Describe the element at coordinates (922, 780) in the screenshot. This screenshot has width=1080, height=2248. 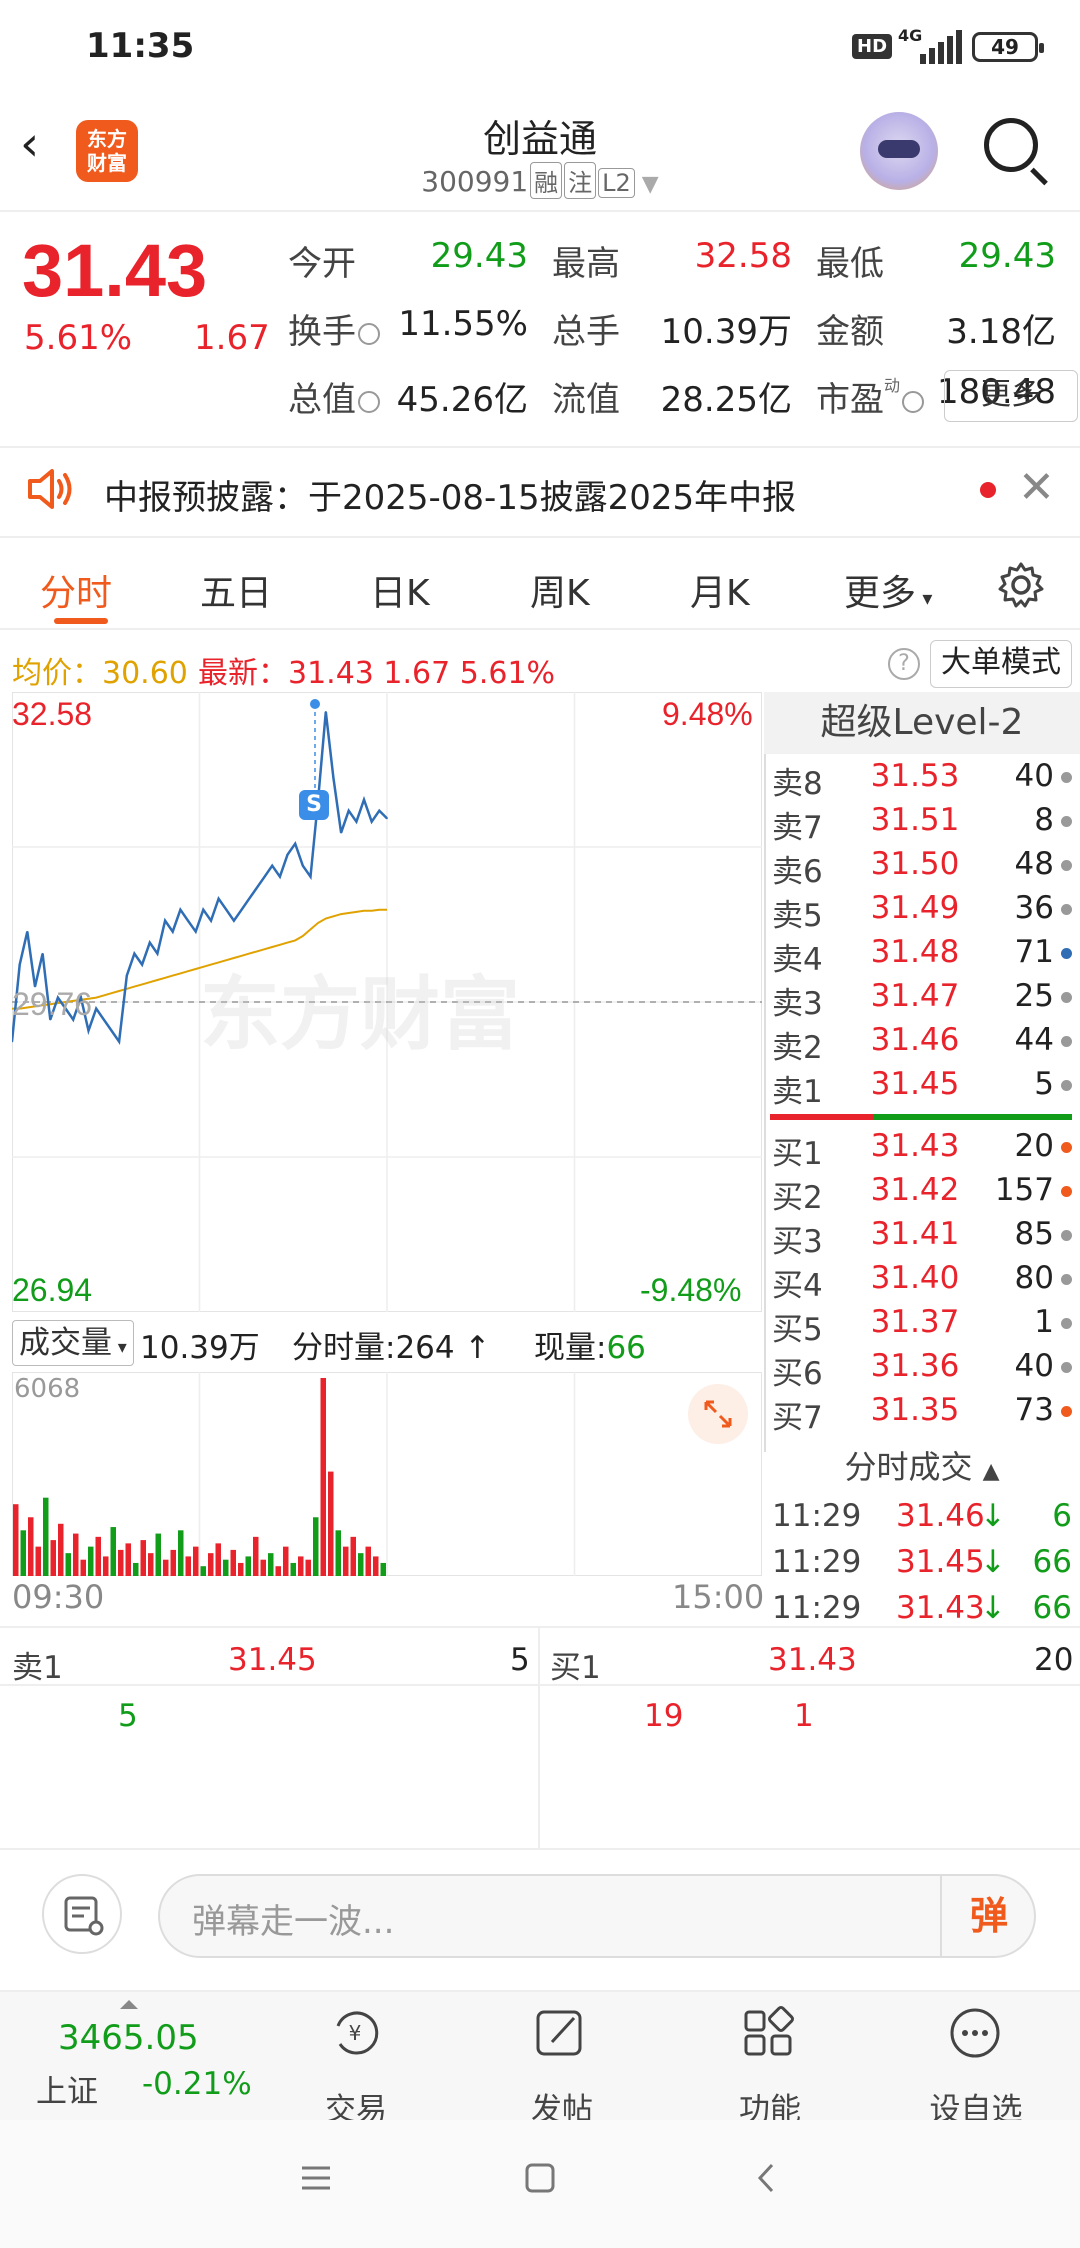
I see `order-book-row: 卖8 31.53 40` at that location.